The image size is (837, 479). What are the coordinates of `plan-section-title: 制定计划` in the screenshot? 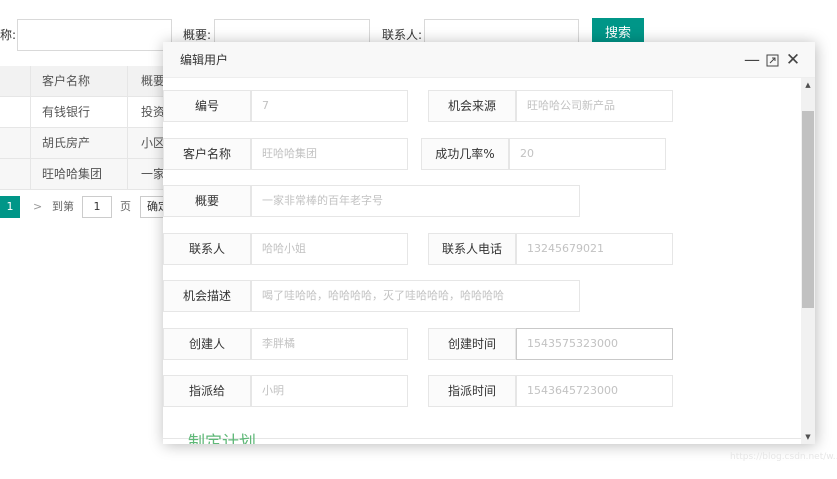 It's located at (222, 438).